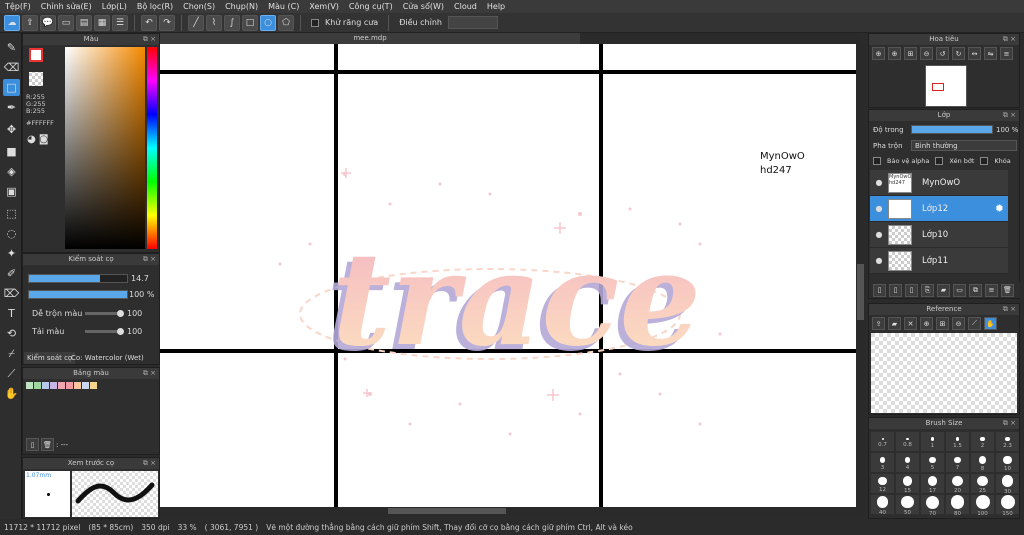  What do you see at coordinates (114, 6) in the screenshot?
I see `menu-layer: Lớp(L)` at bounding box center [114, 6].